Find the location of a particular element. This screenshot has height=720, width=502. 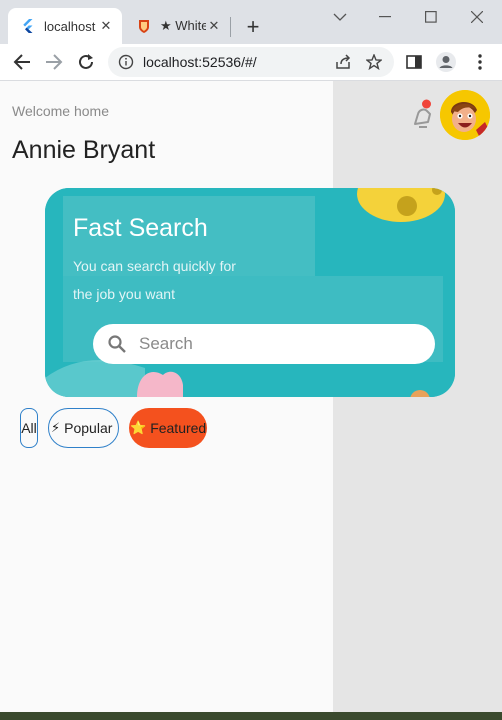

shield-favicon-icon is located at coordinates (144, 26).